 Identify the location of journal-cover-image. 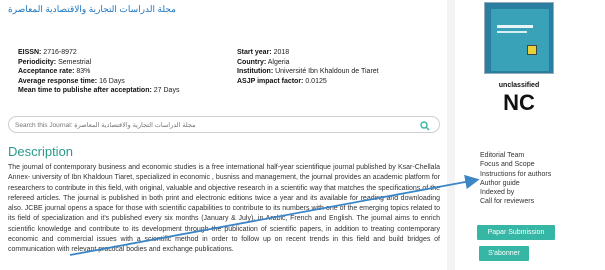
(519, 38).